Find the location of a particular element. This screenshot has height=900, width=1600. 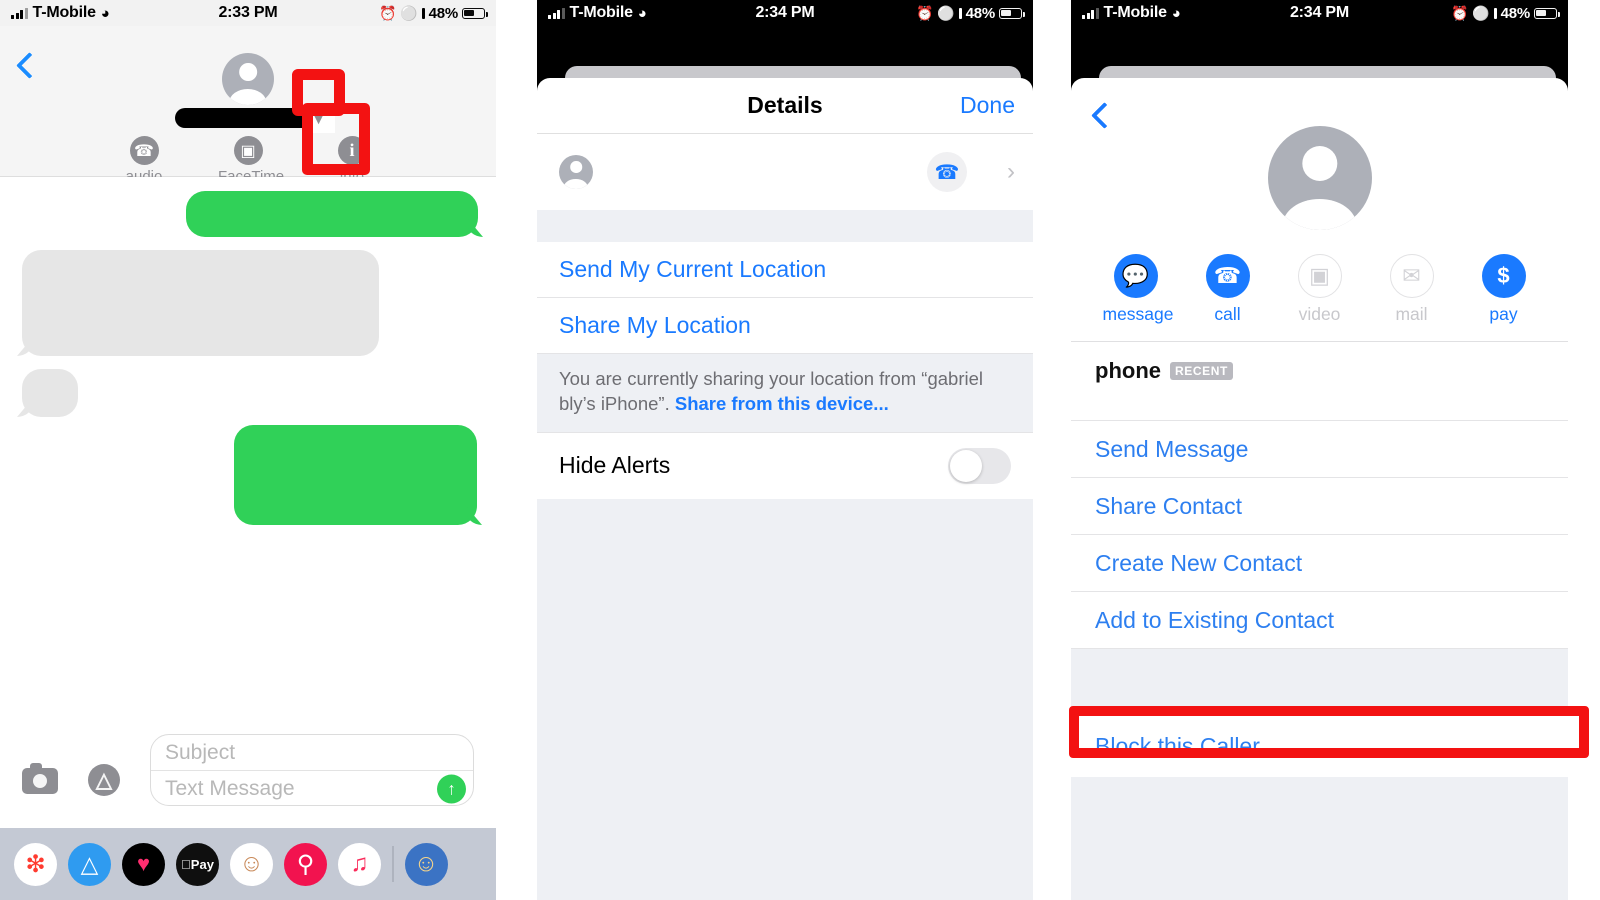

conversation-header: ▼ ☎ audio ▣ FaceTime i info is located at coordinates (248, 105).